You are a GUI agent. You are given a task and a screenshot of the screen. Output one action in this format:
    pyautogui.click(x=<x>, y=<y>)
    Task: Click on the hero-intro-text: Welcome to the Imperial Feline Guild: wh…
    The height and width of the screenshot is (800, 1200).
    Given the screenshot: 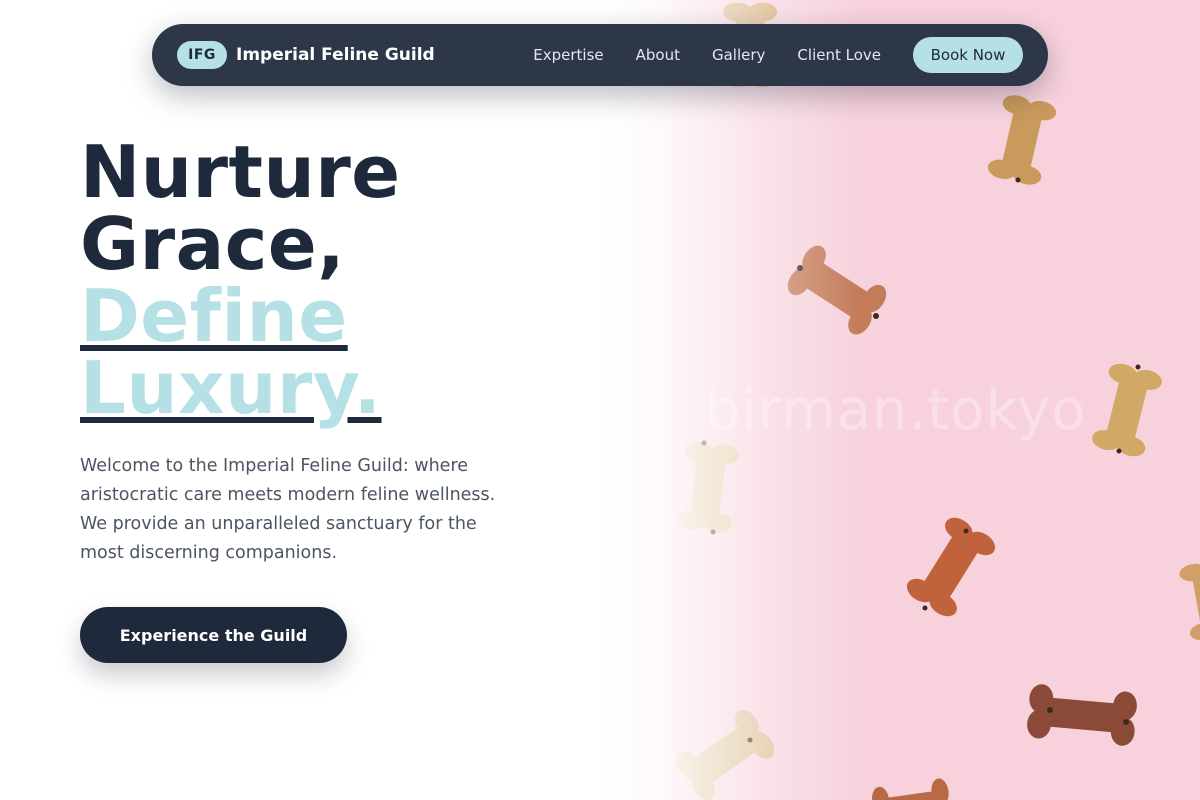 What is the action you would take?
    pyautogui.click(x=288, y=509)
    